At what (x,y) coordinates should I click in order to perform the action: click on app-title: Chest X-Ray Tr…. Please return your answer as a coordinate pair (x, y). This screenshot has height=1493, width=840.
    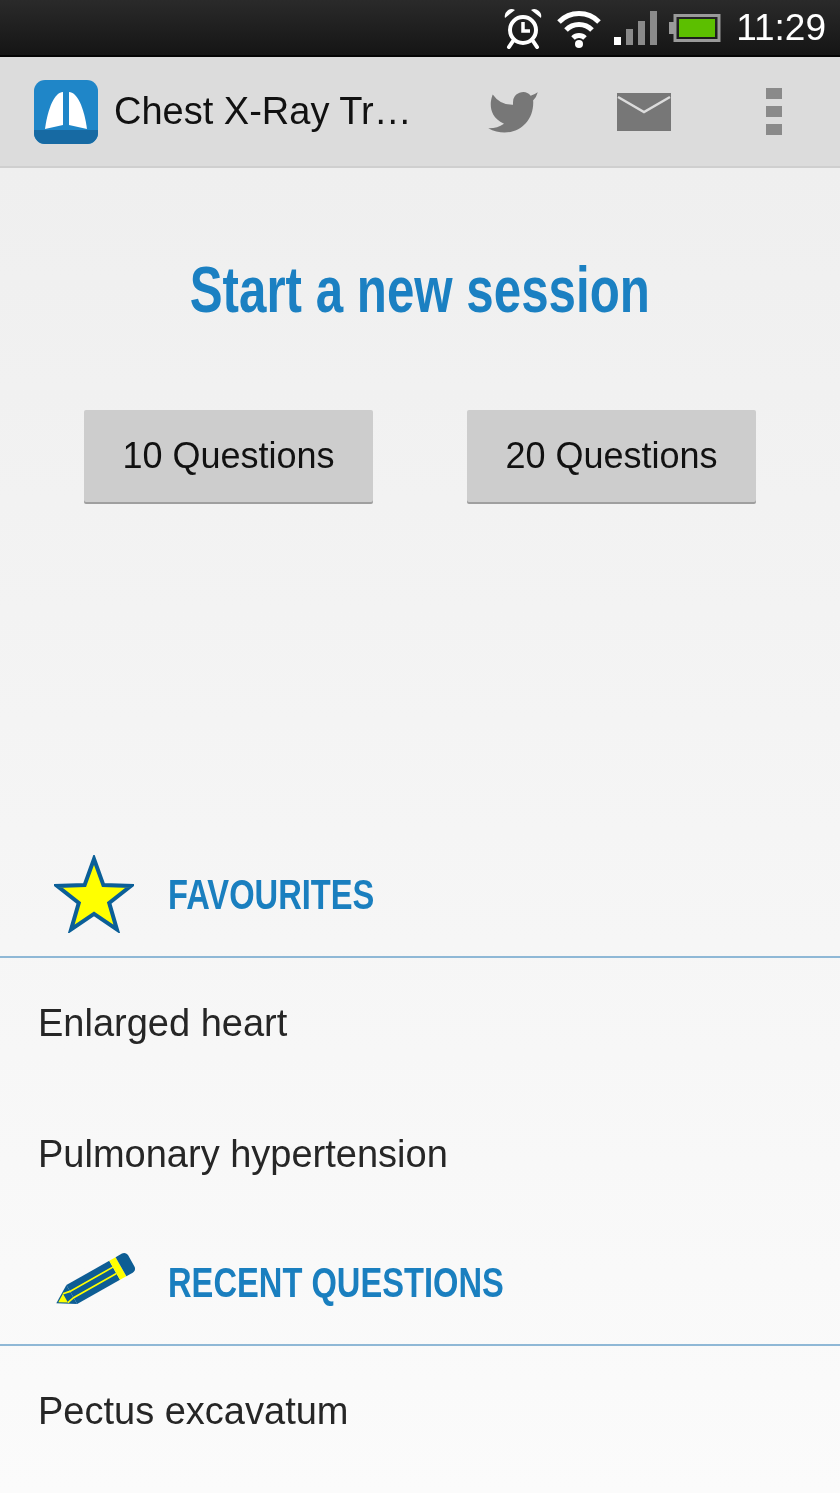
    Looking at the image, I should click on (263, 111).